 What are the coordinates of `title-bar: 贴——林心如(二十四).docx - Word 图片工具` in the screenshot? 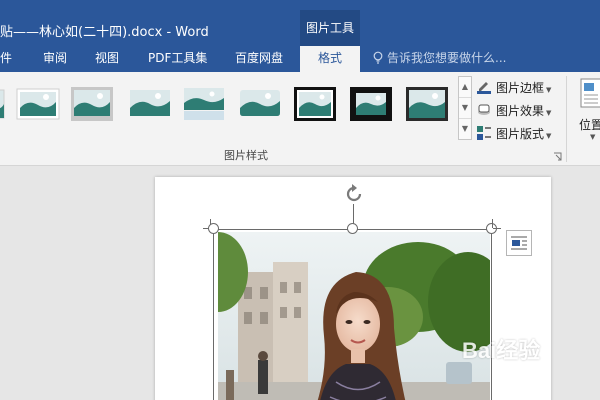 It's located at (300, 23).